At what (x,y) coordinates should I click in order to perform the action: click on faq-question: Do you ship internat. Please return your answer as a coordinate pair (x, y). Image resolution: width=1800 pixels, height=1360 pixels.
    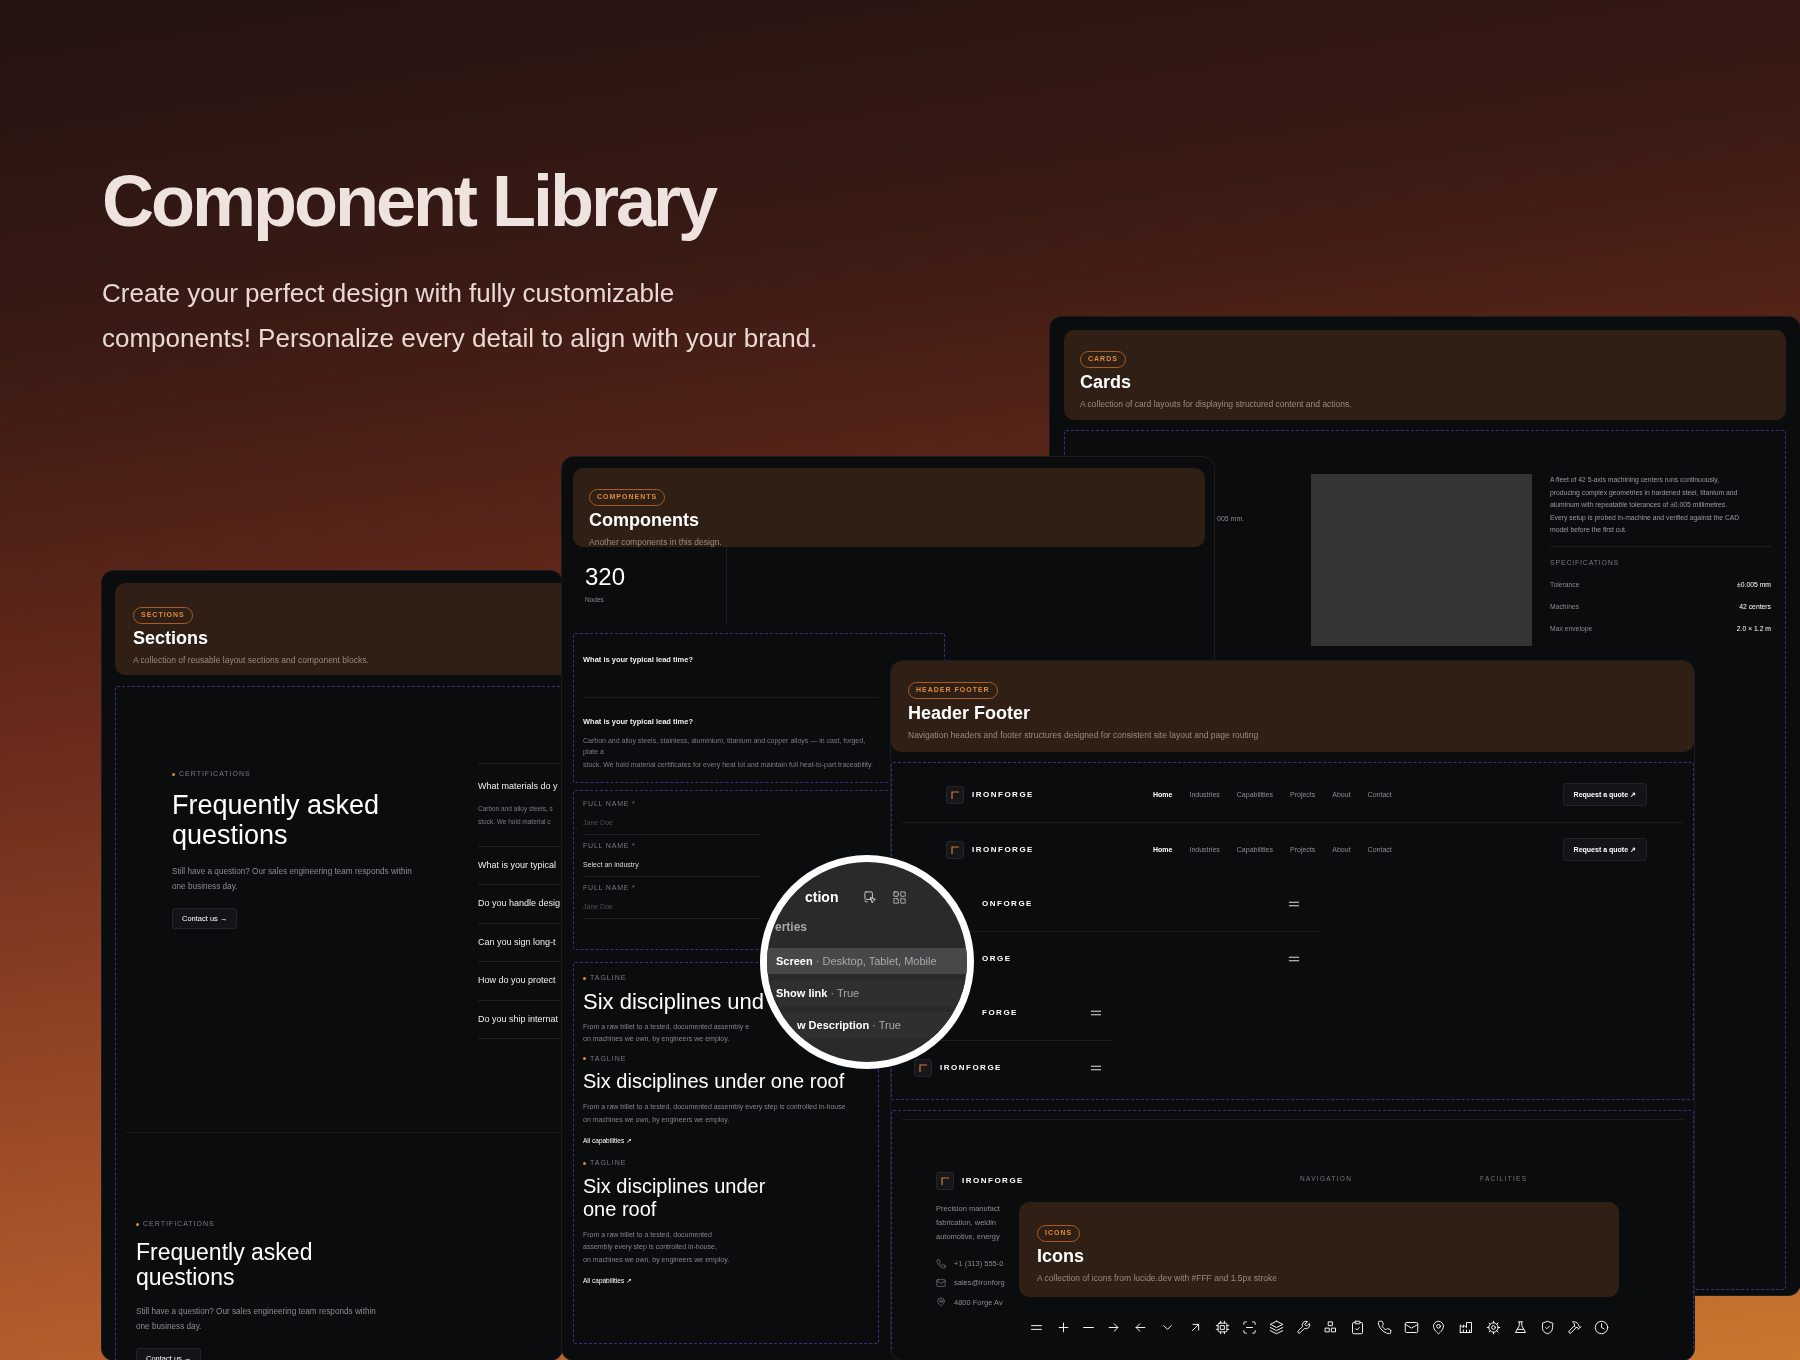
    Looking at the image, I should click on (520, 1019).